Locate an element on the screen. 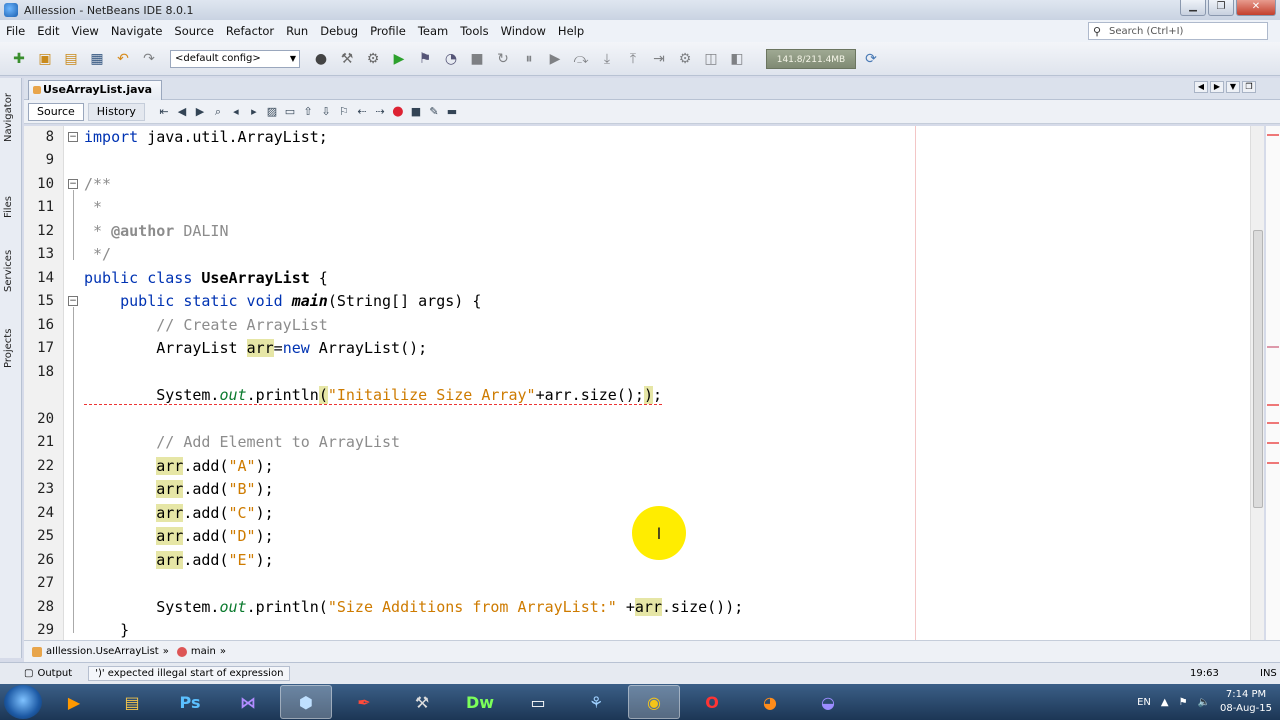  media-player-icon: ▶ is located at coordinates (74, 702).